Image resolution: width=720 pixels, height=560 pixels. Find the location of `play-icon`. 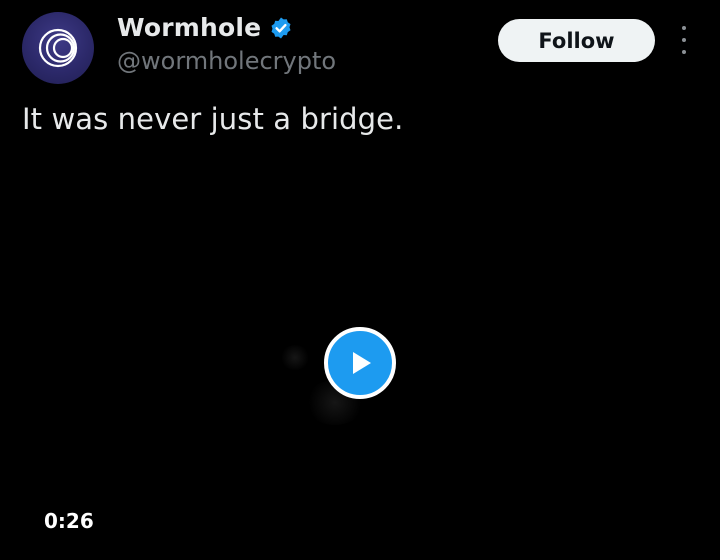

play-icon is located at coordinates (362, 363).